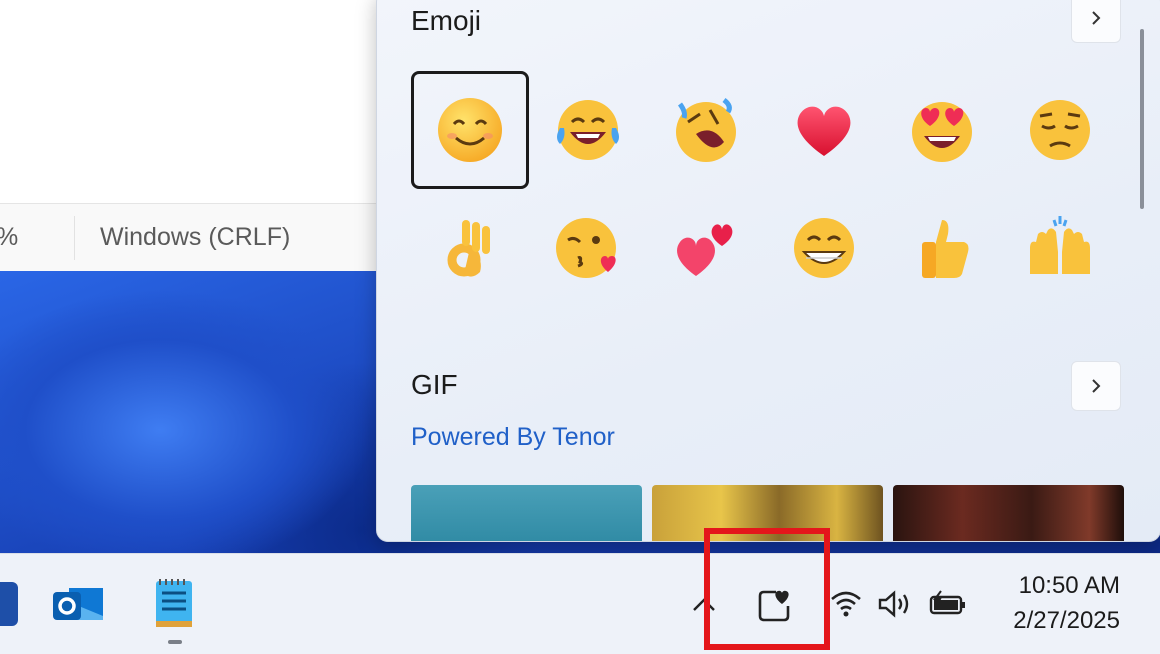 This screenshot has height=654, width=1160. I want to click on emoji-blowing-kiss, so click(588, 248).